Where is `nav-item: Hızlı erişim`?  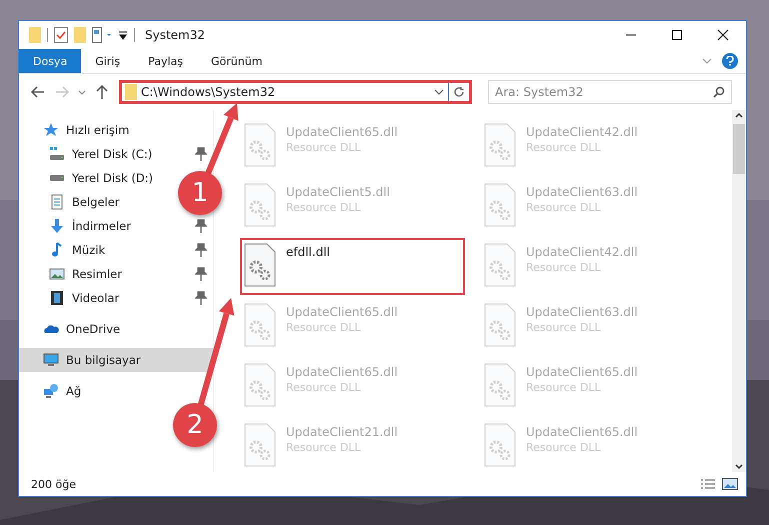
nav-item: Hızlı erişim is located at coordinates (77, 130).